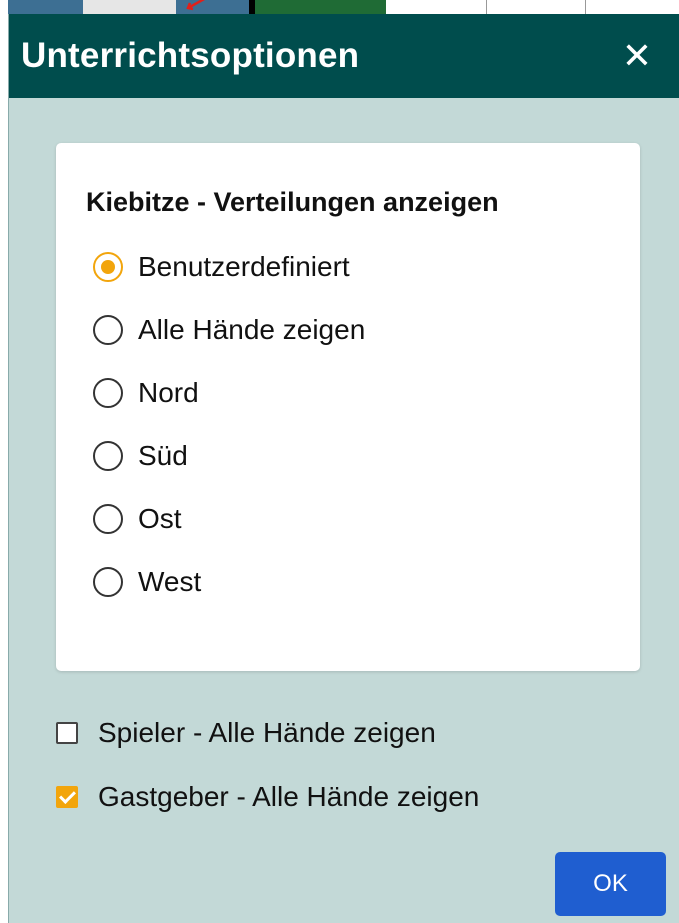  I want to click on radio-sued: Süd, so click(140, 456).